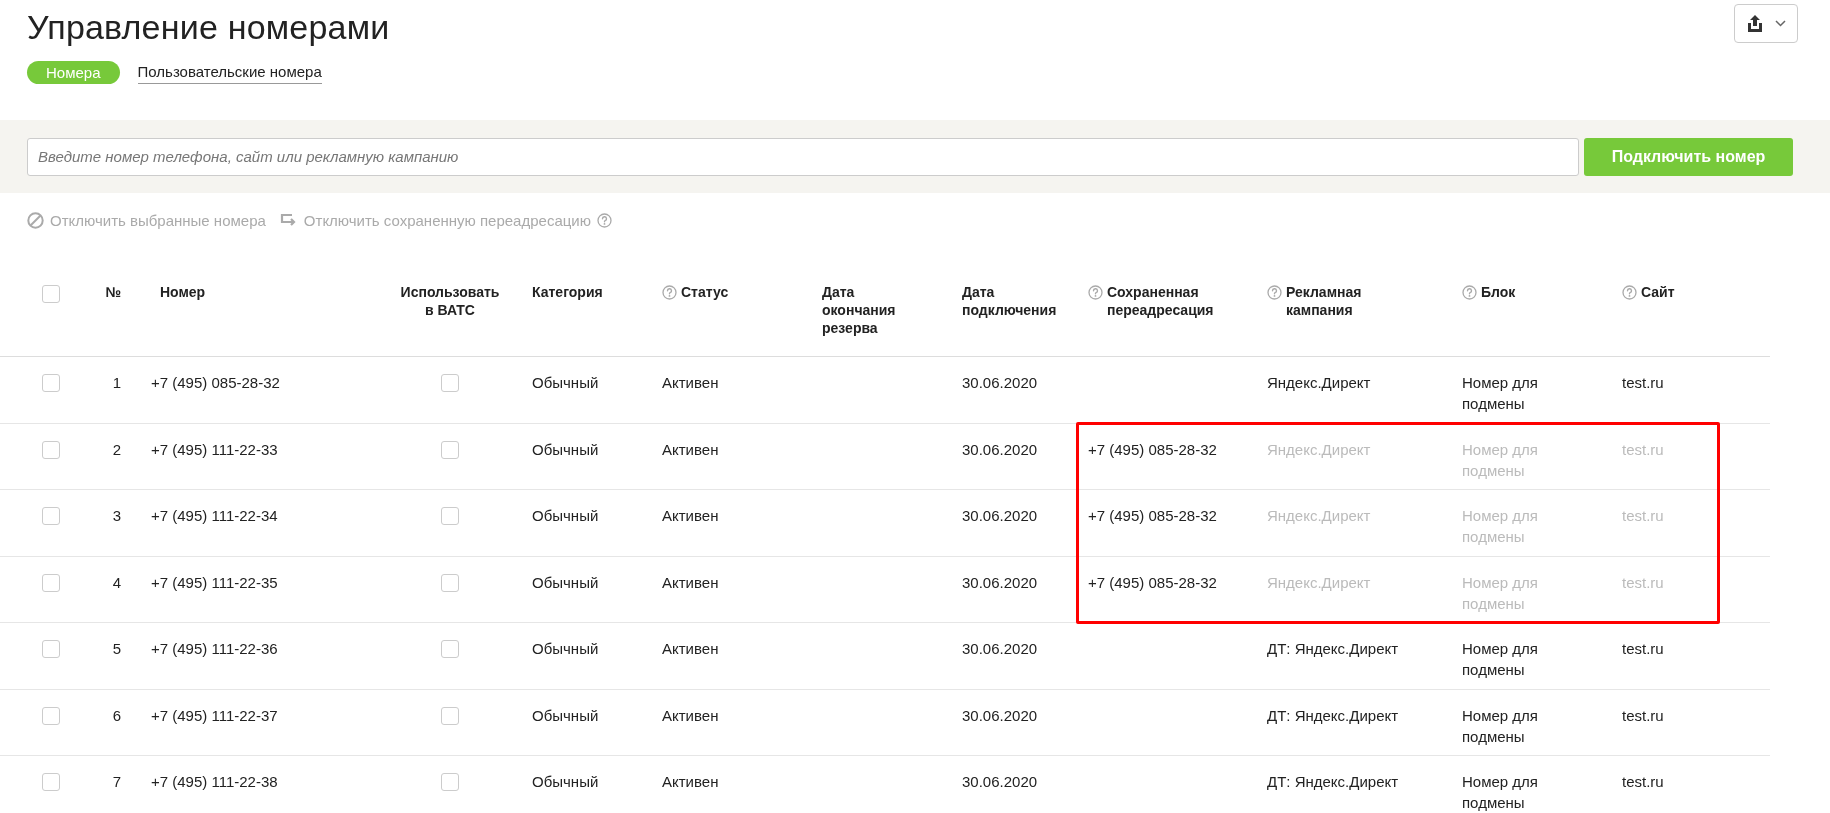 The width and height of the screenshot is (1830, 813). I want to click on column-header: Сохраненная переадресация, so click(1161, 301).